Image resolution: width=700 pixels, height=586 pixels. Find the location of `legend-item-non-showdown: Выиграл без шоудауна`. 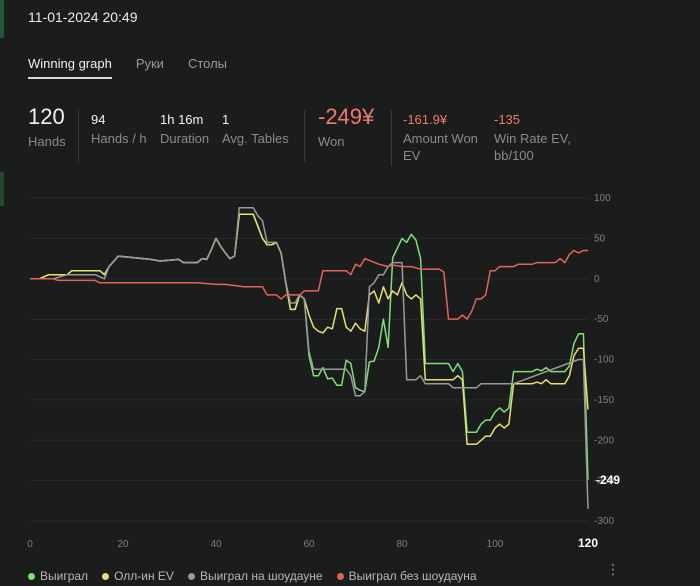

legend-item-non-showdown: Выиграл без шоудауна is located at coordinates (406, 576).